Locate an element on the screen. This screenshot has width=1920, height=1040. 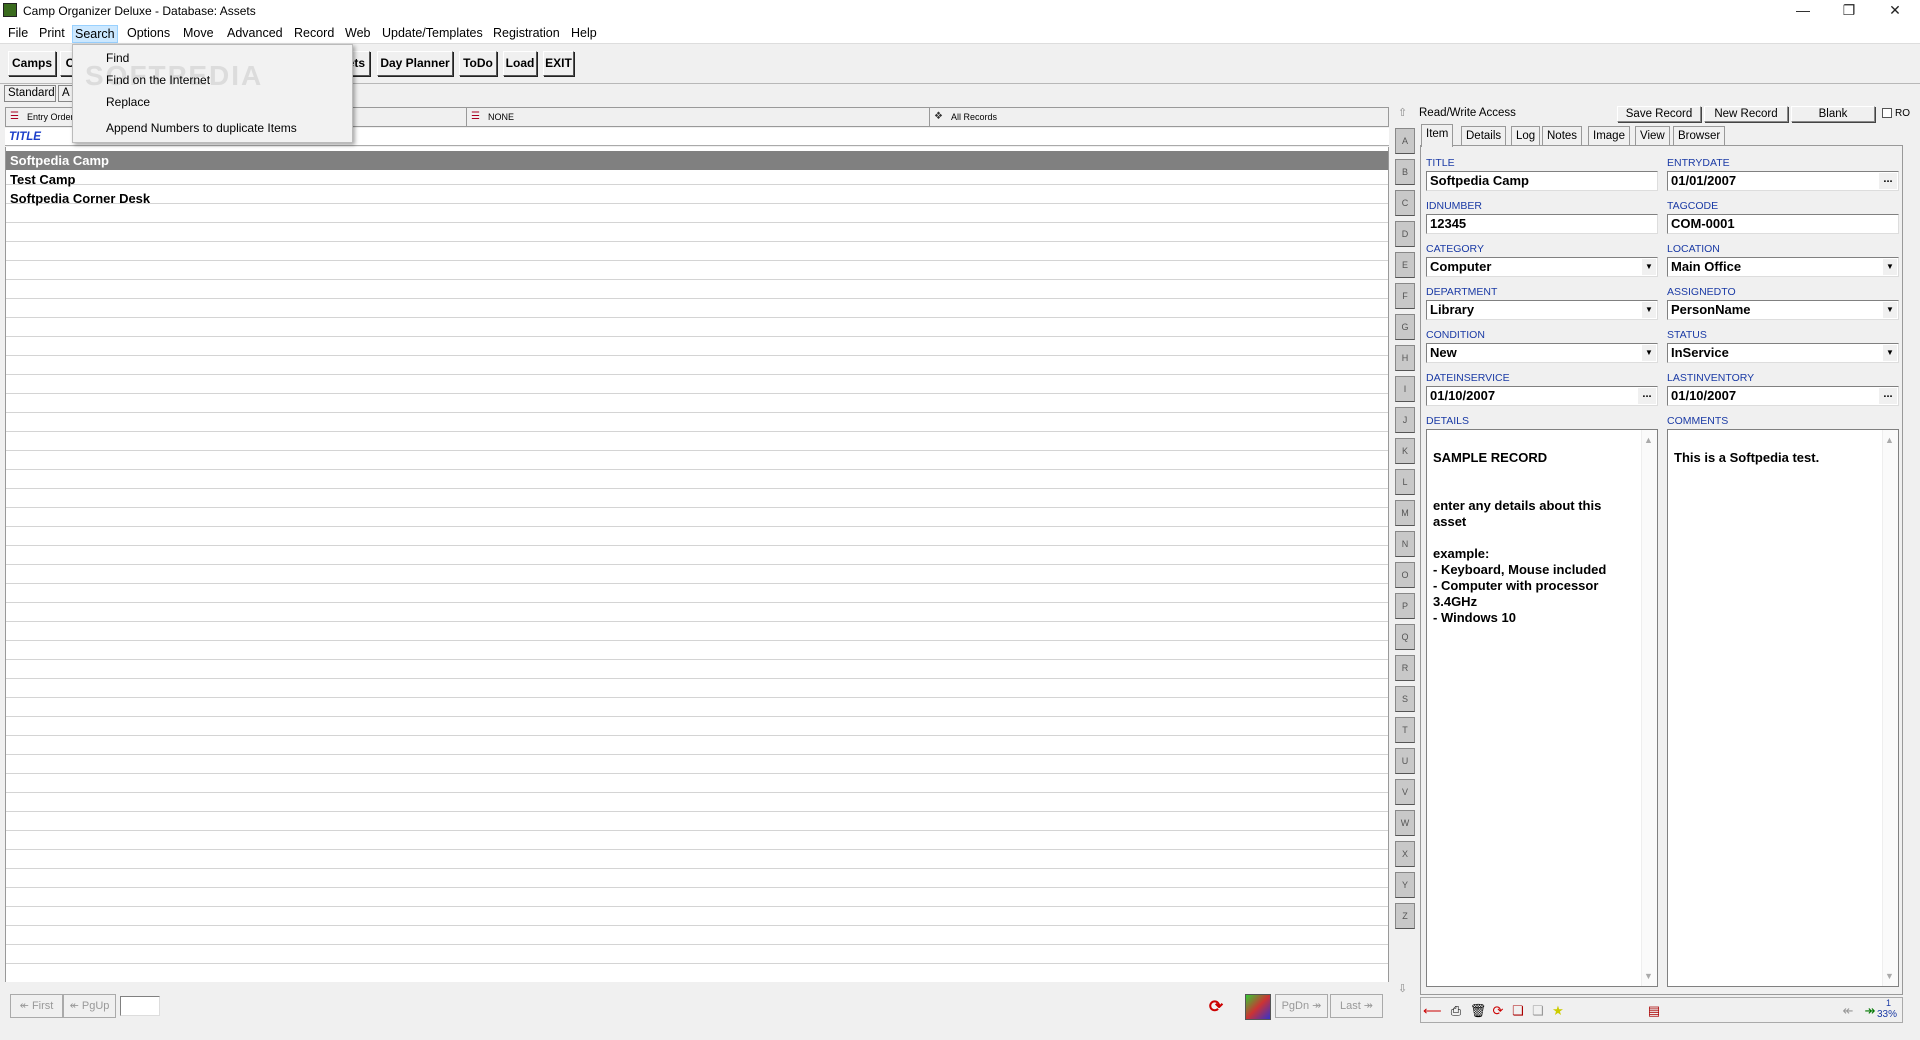
view-standard: Standard is located at coordinates (30, 93).